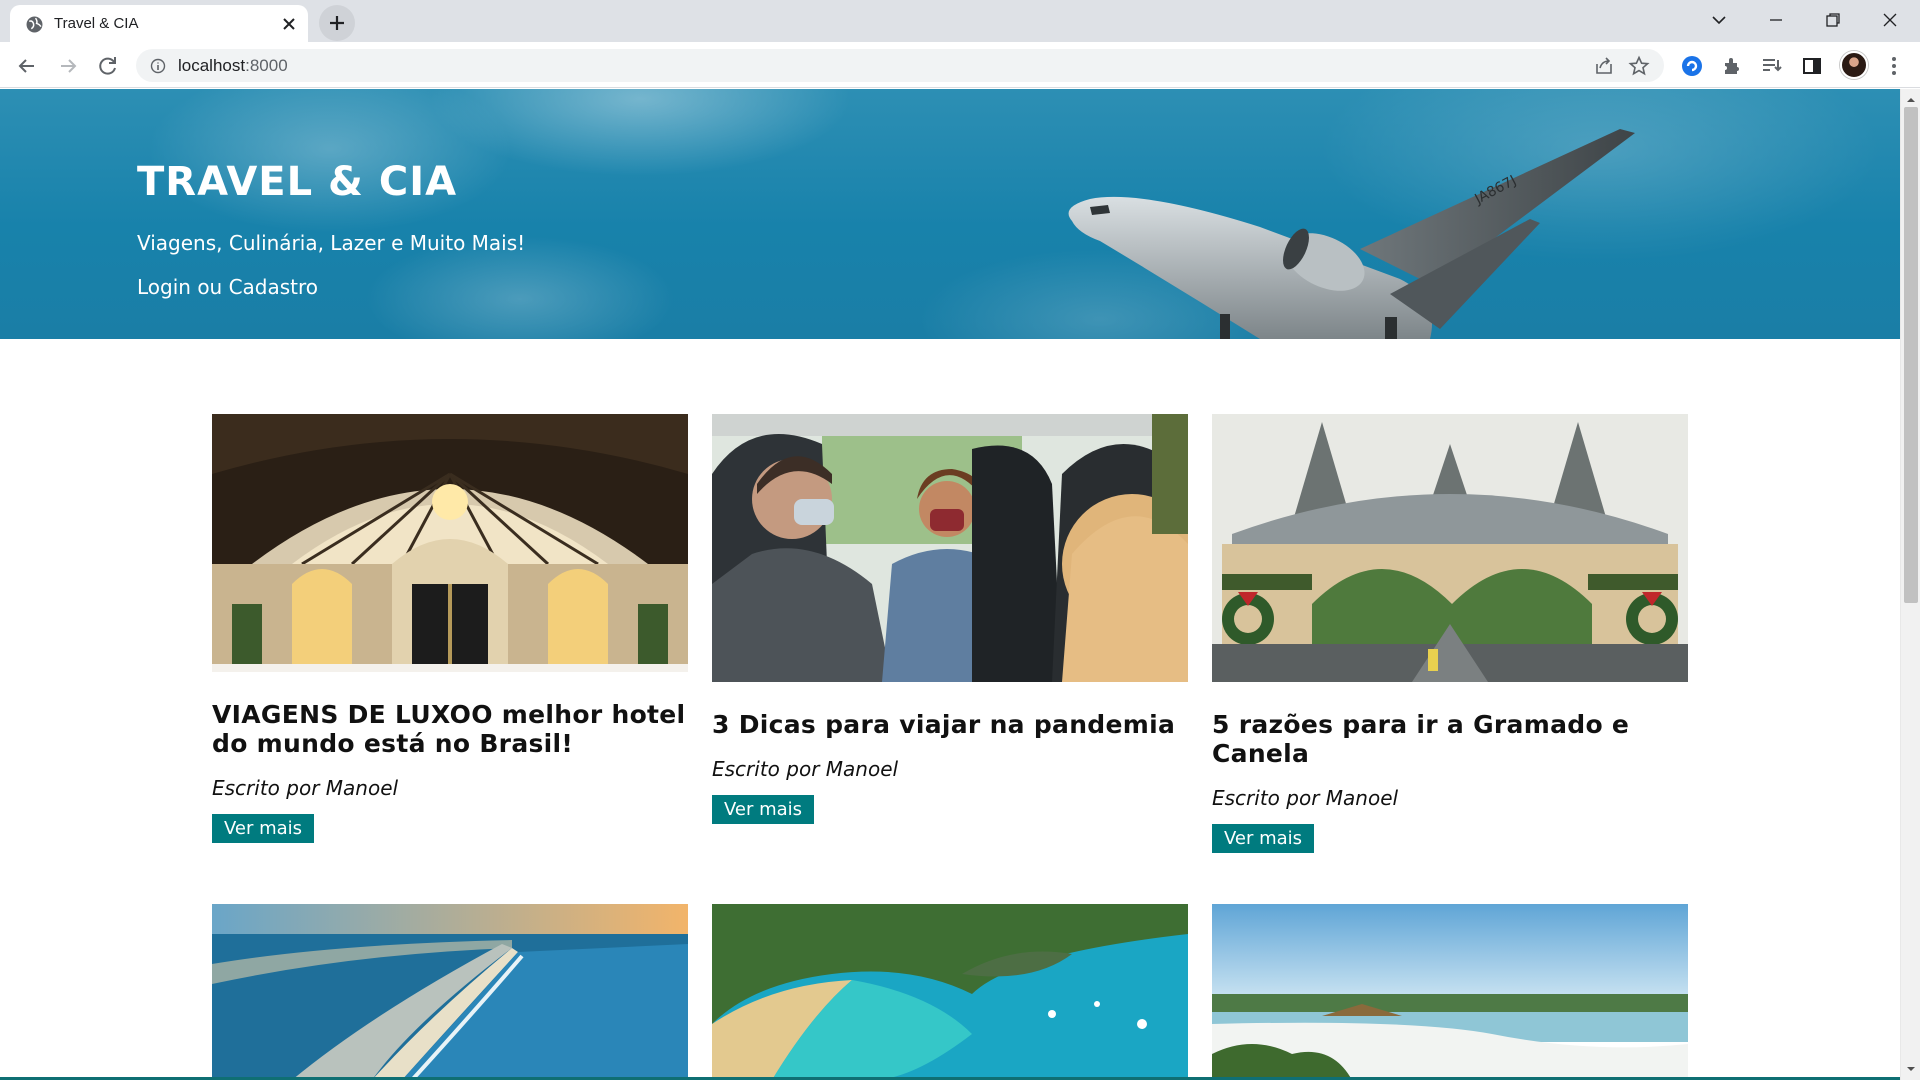 The height and width of the screenshot is (1080, 1920). I want to click on scrollbar-thumb, so click(1911, 355).